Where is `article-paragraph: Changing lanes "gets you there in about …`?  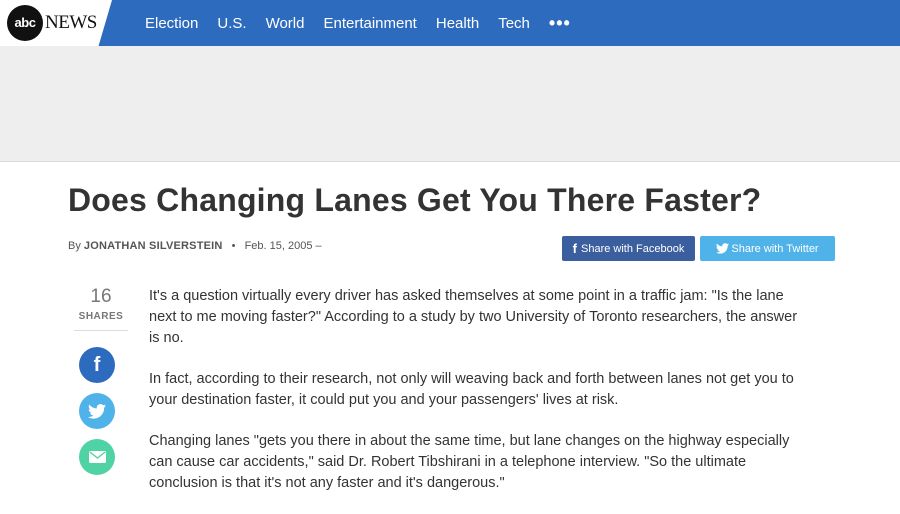 article-paragraph: Changing lanes "gets you there in about … is located at coordinates (469, 462).